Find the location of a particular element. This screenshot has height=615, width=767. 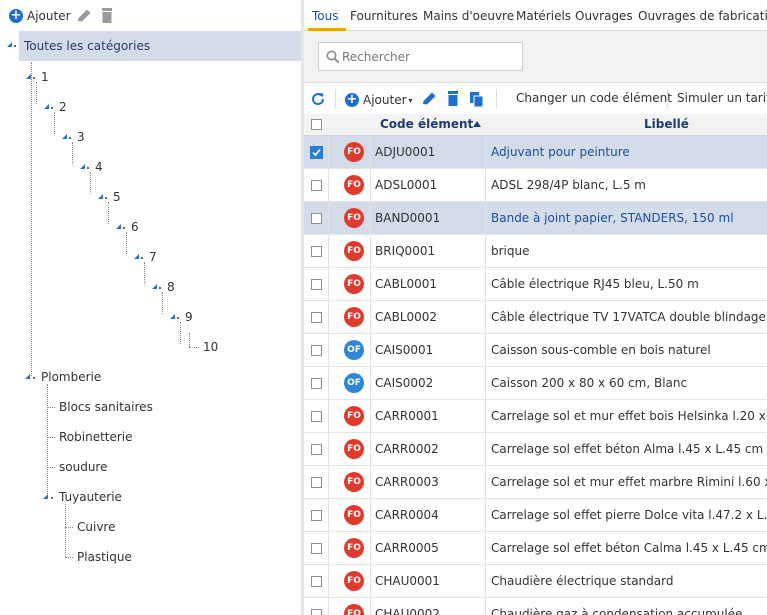

element-code: CABL0002 is located at coordinates (428, 317).